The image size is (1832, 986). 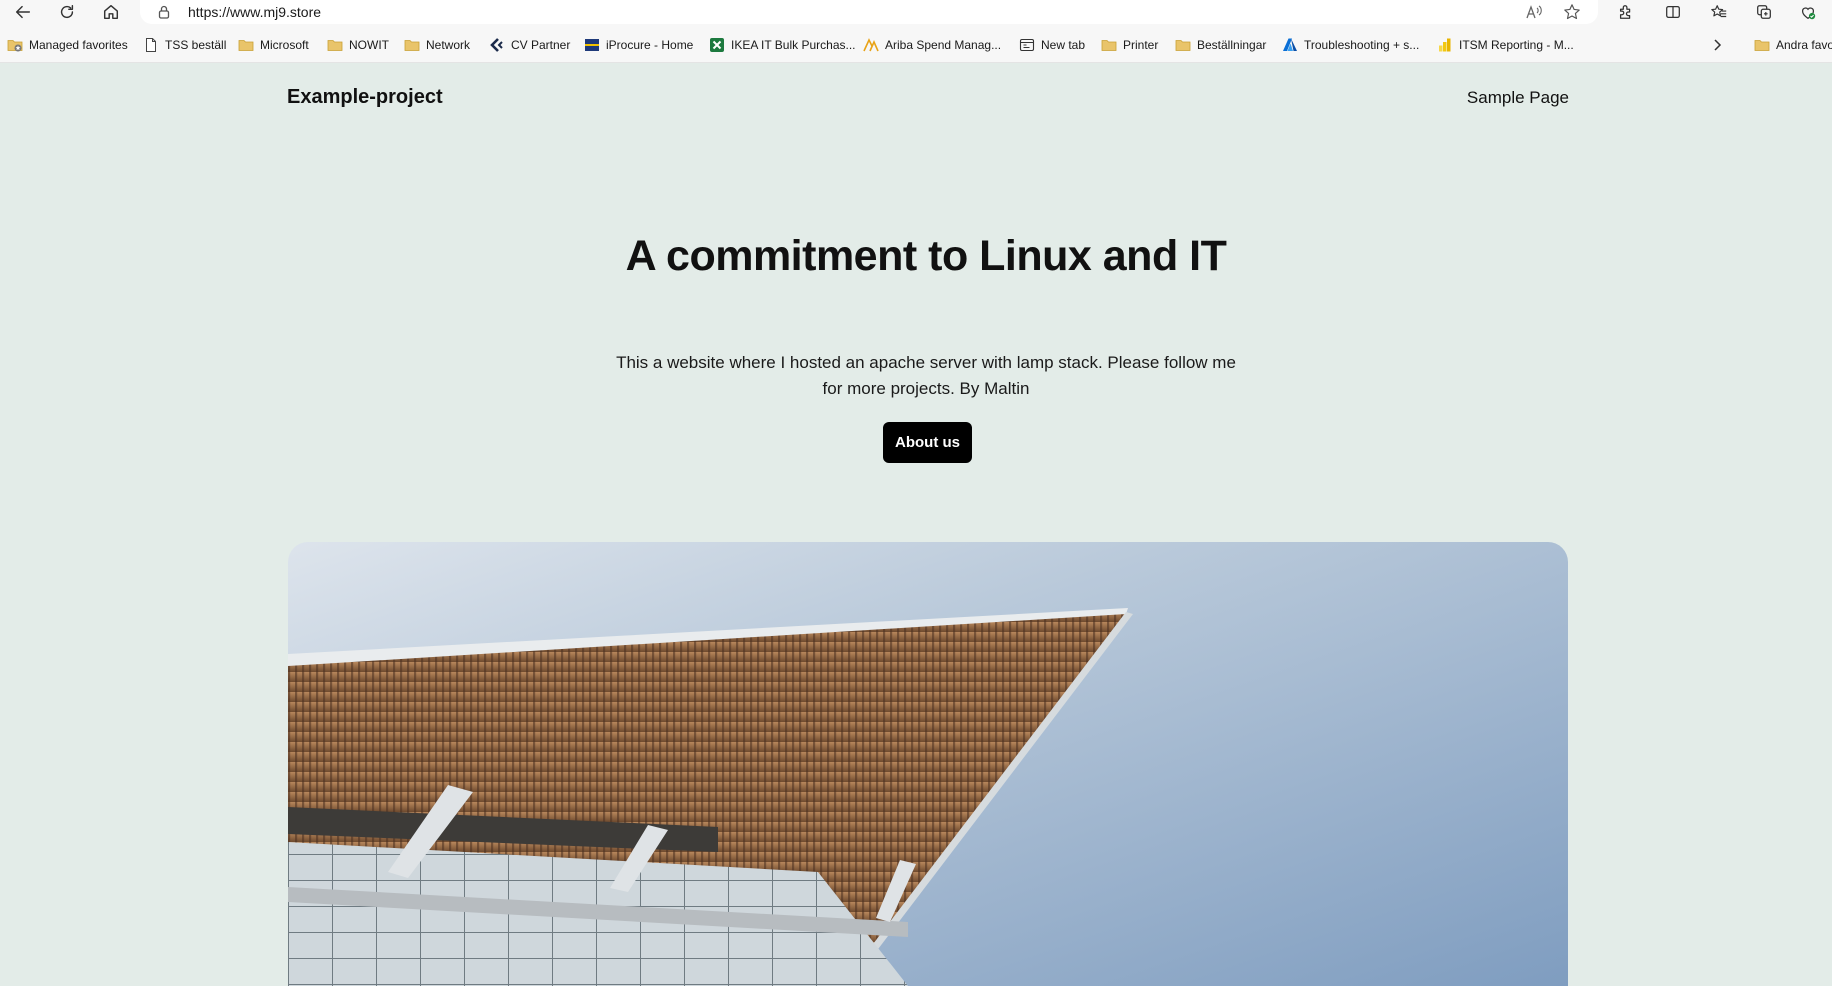 I want to click on chevron-right-icon, so click(x=1717, y=45).